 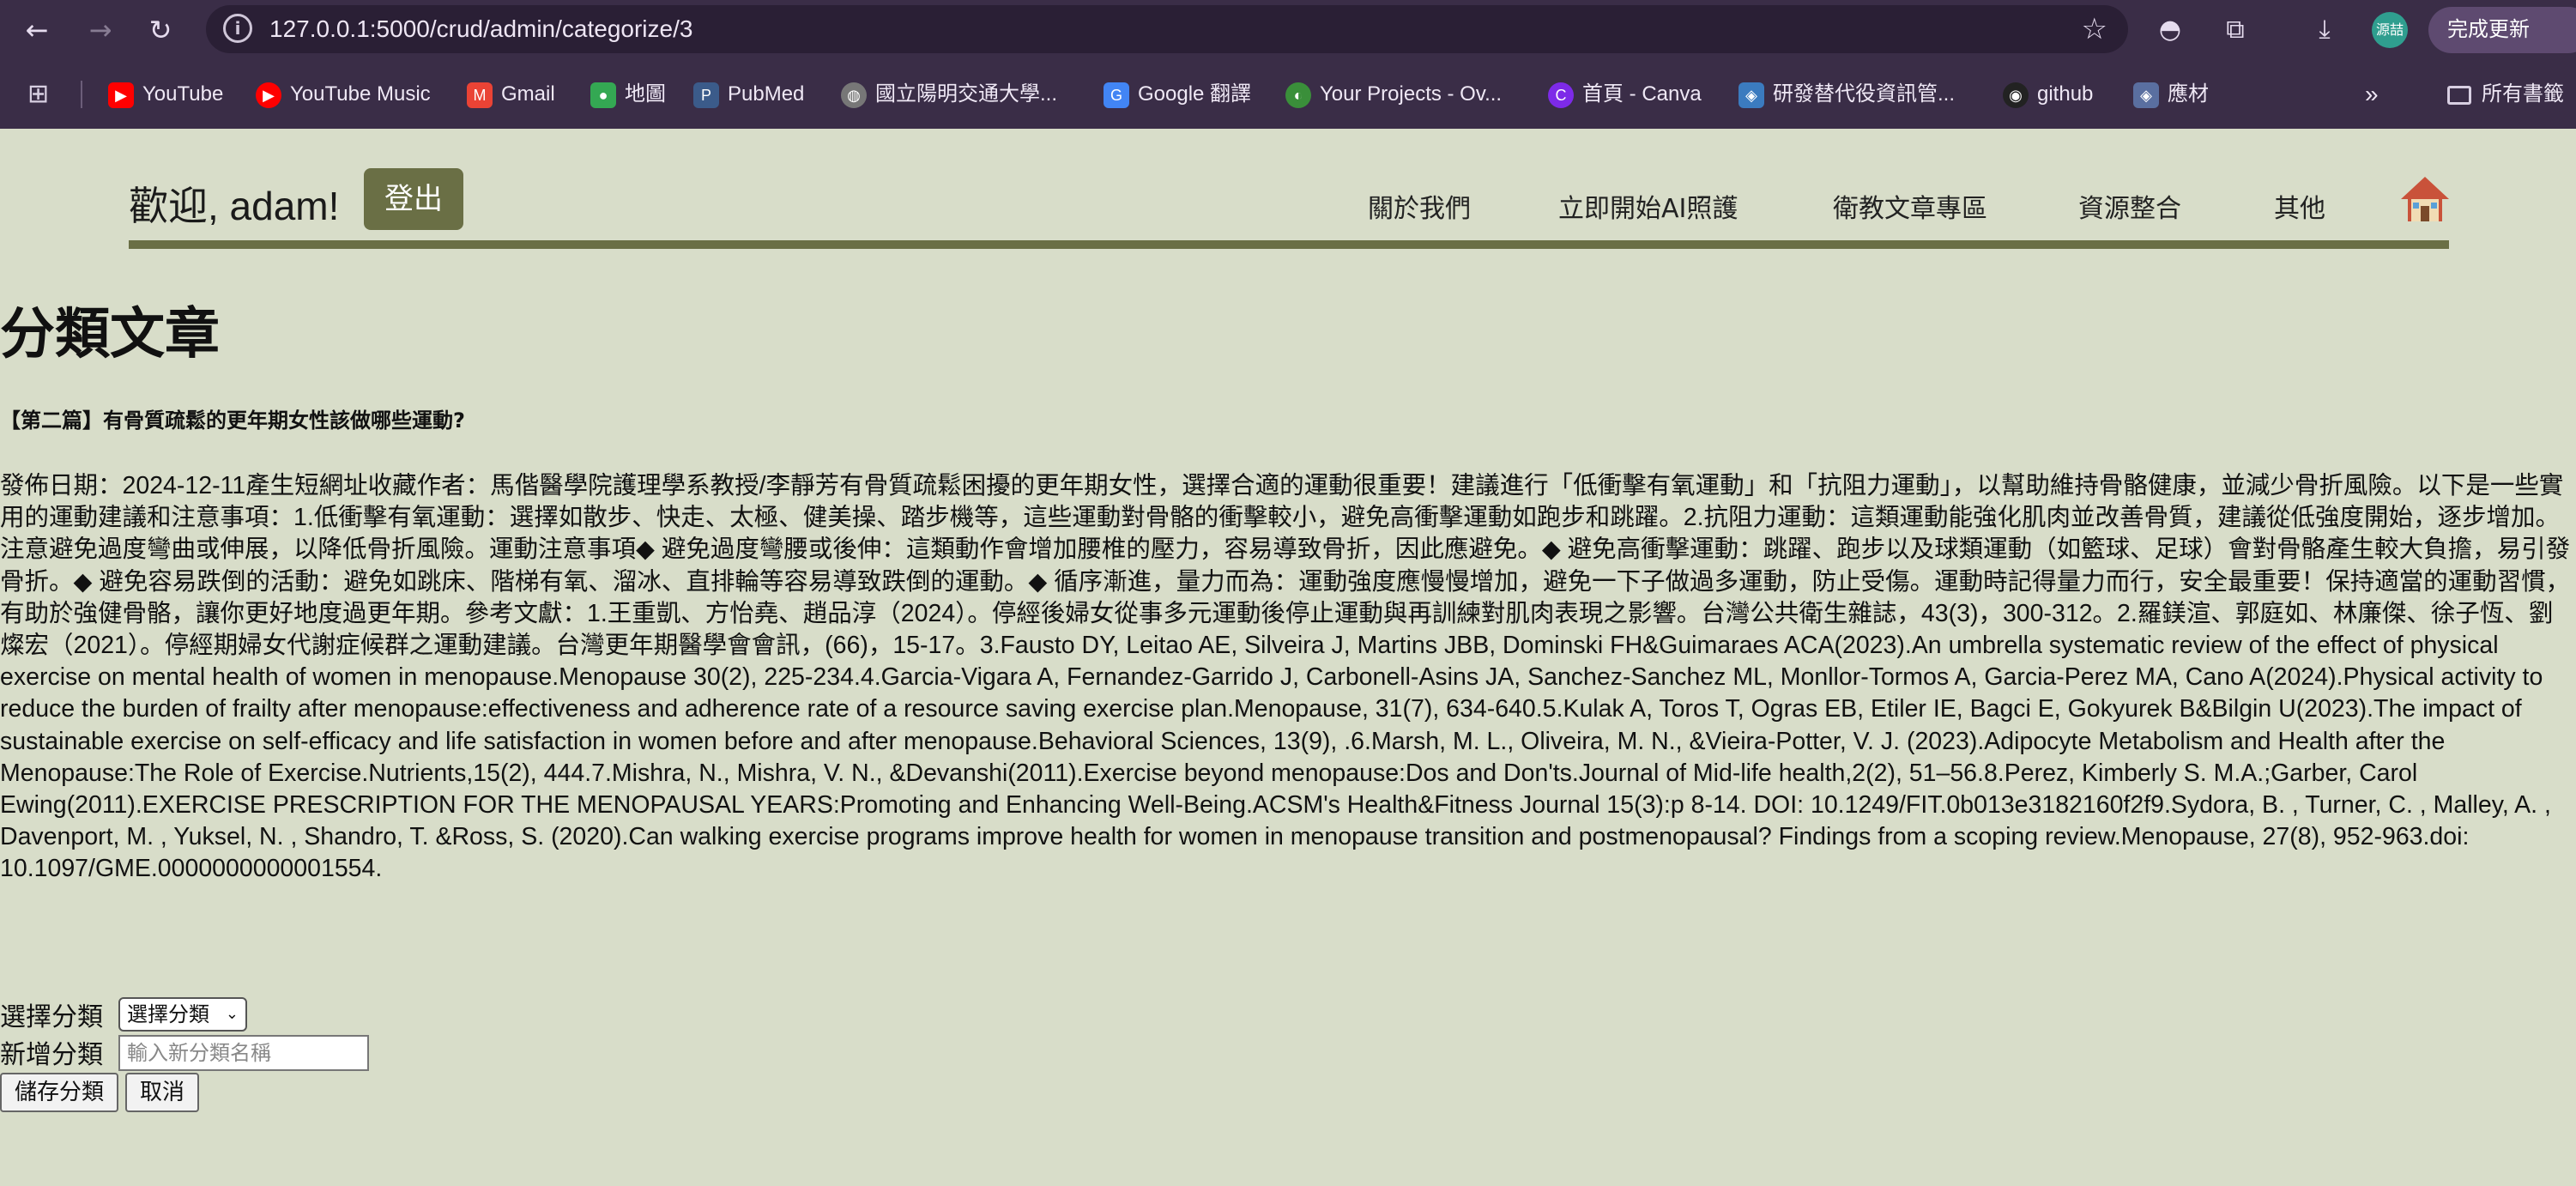 I want to click on nav-articles: 衛教文章專區, so click(x=1910, y=206).